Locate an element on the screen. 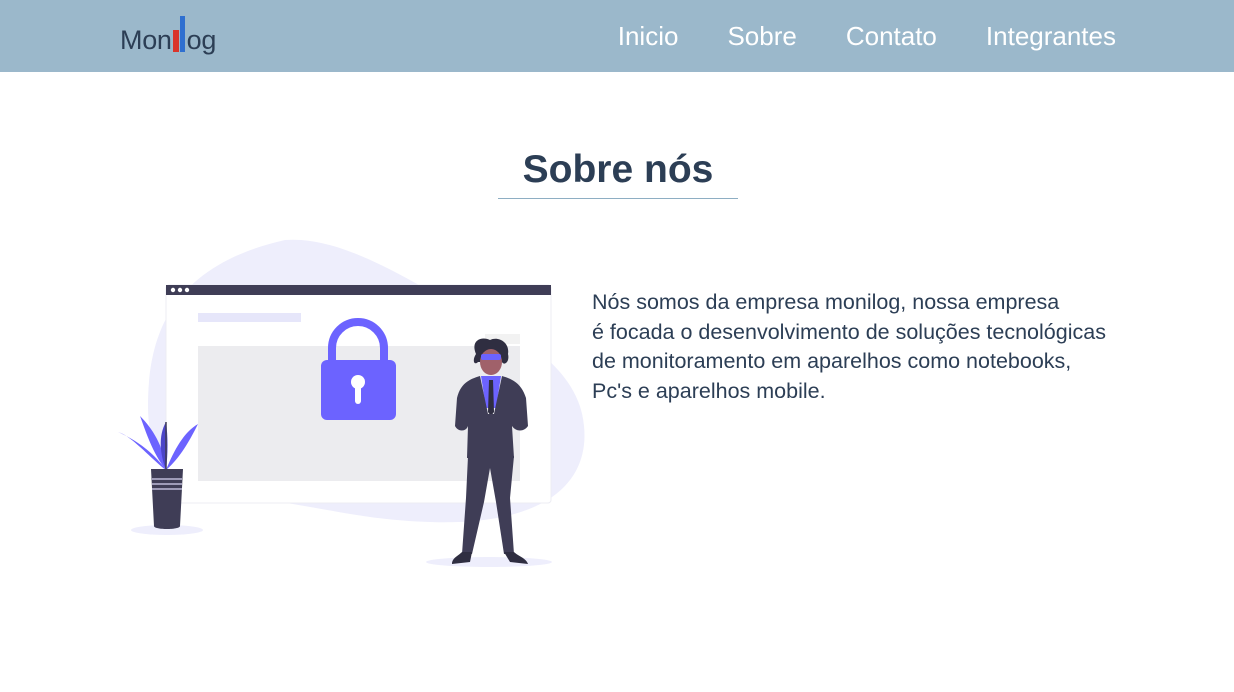 This screenshot has height=692, width=1234. page-title: Sobre nós is located at coordinates (618, 173).